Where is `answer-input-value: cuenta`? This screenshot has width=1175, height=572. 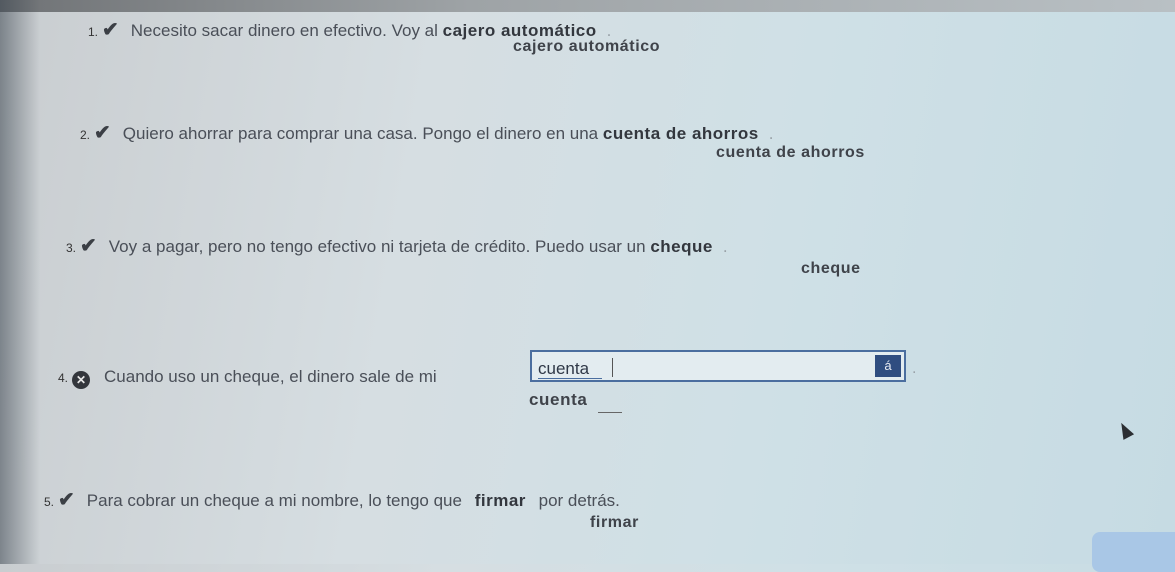
answer-input-value: cuenta is located at coordinates (563, 369).